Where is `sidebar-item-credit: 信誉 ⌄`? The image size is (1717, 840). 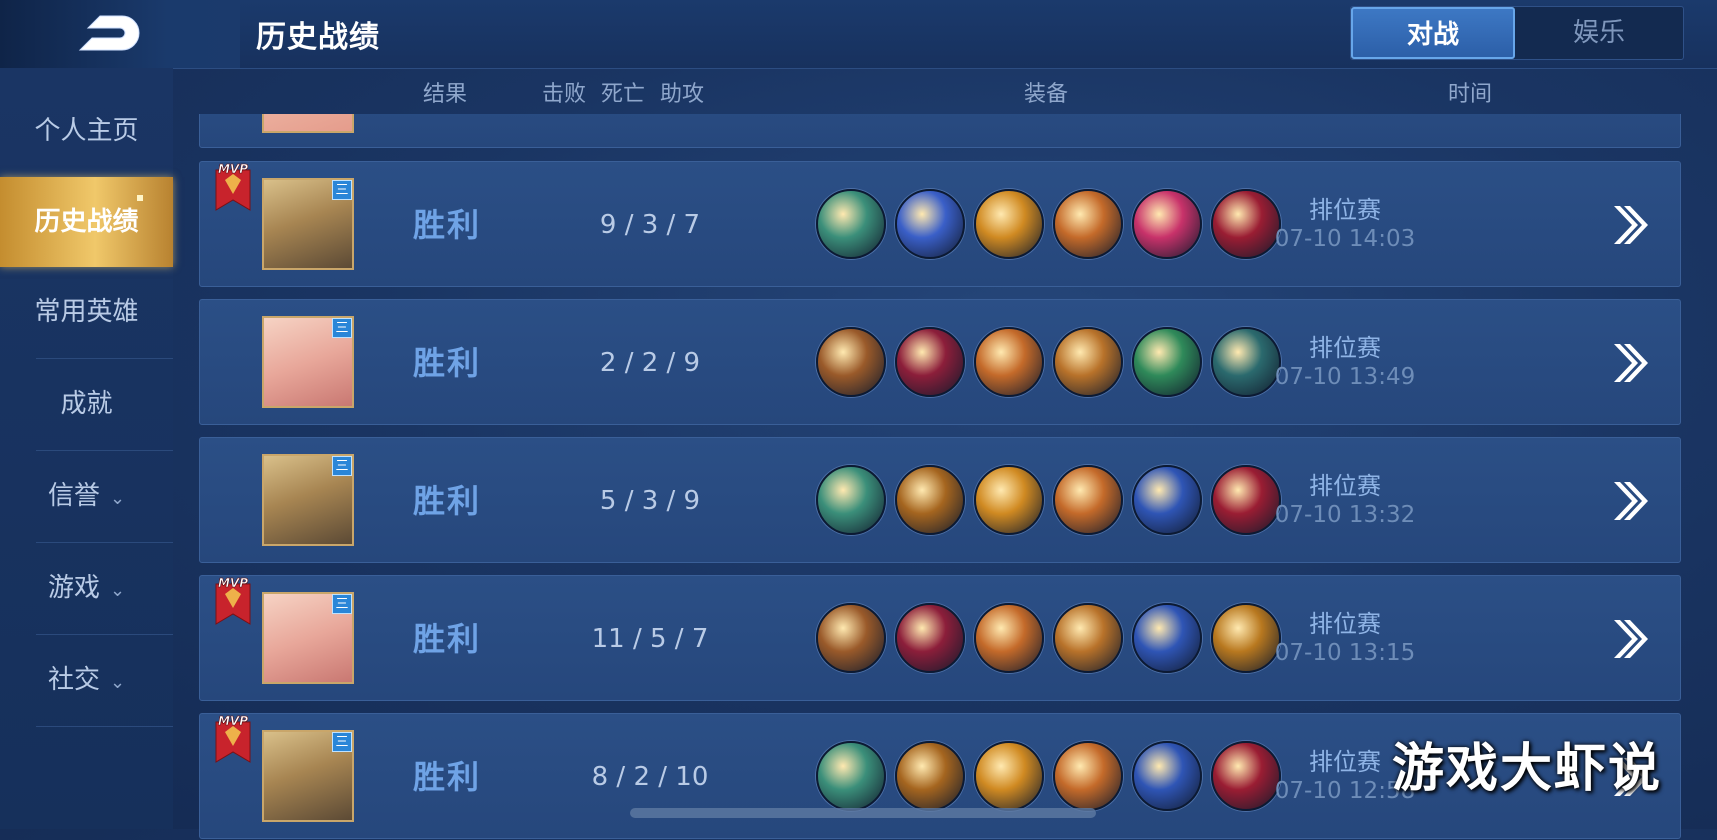 sidebar-item-credit: 信誉 ⌄ is located at coordinates (86, 496).